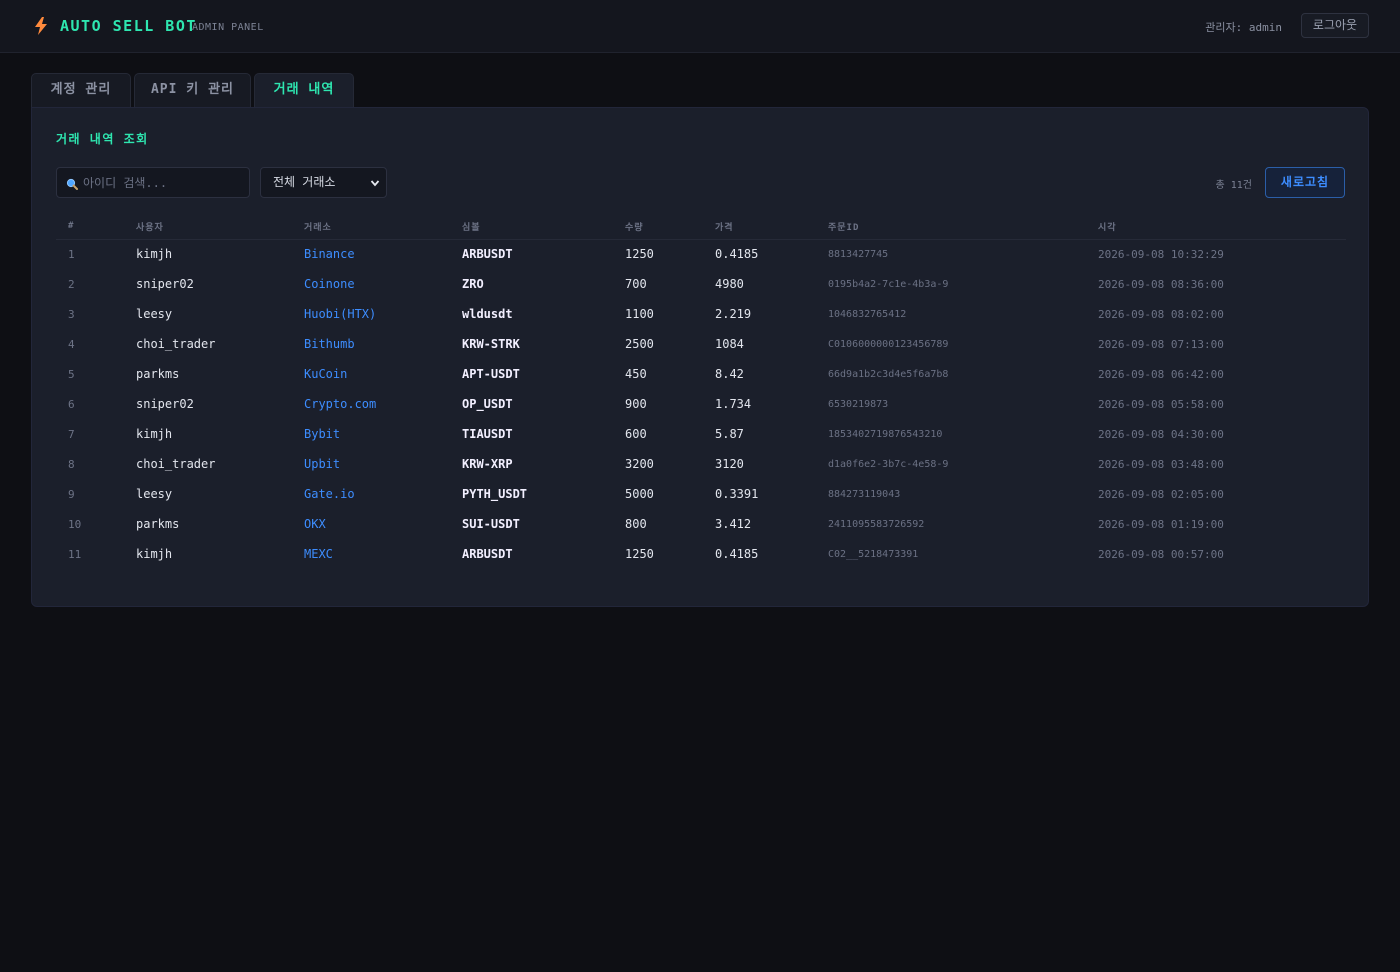 The width and height of the screenshot is (1400, 972). What do you see at coordinates (636, 404) in the screenshot?
I see `row-quantity: 900` at bounding box center [636, 404].